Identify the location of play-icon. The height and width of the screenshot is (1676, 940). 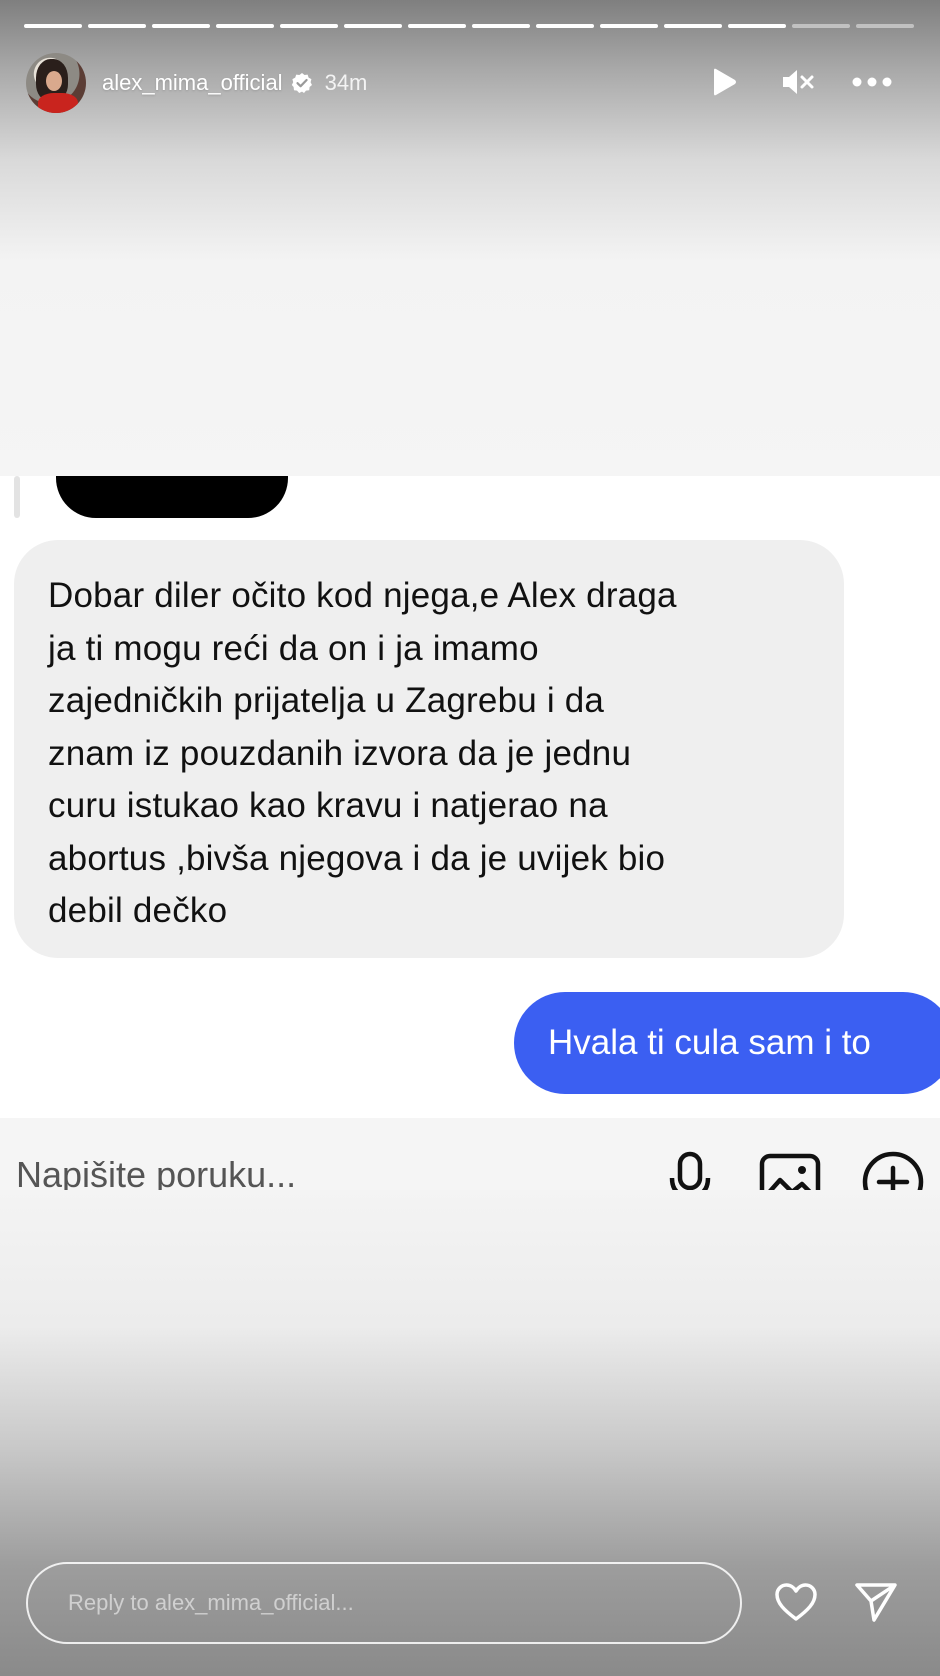
(724, 82).